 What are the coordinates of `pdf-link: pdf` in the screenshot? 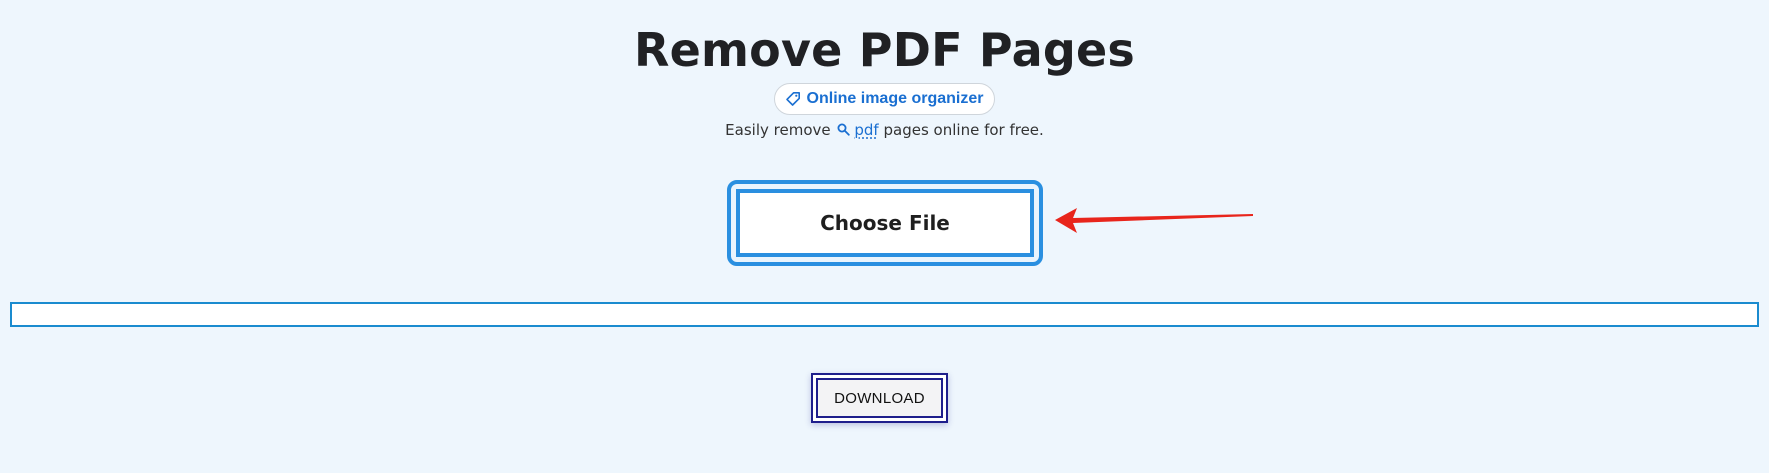 It's located at (866, 130).